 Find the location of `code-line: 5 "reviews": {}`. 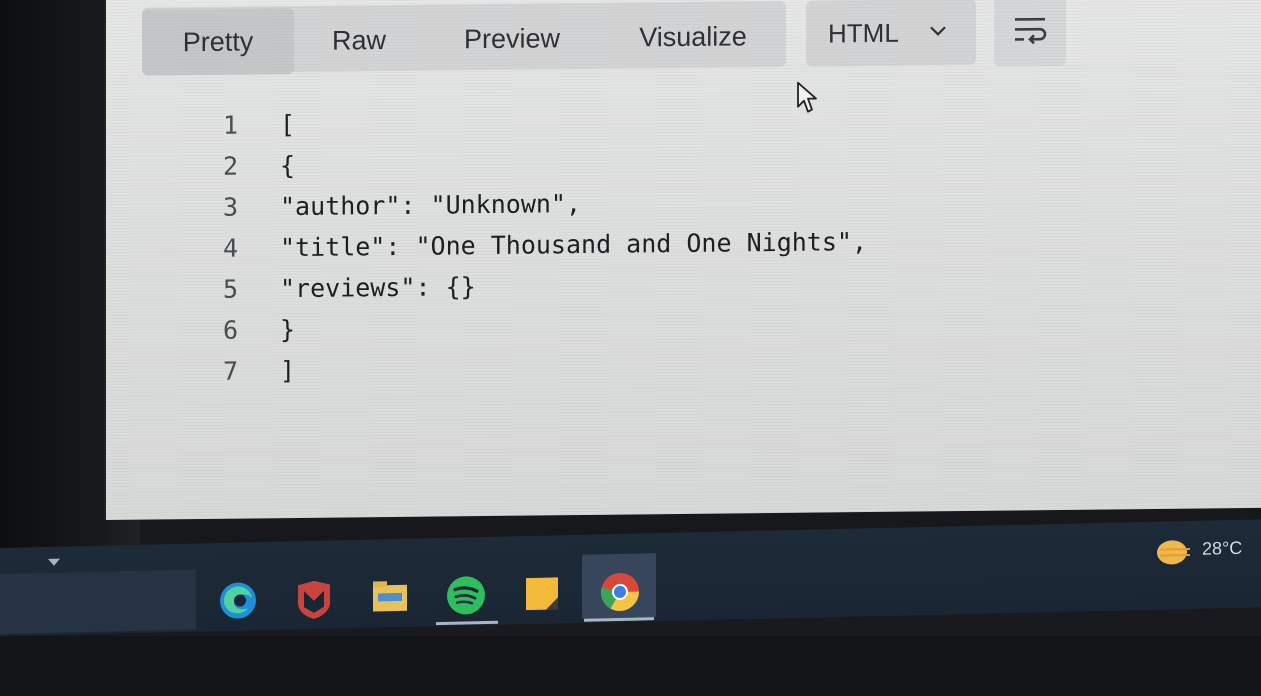

code-line: 5 "reviews": {} is located at coordinates (339, 289).